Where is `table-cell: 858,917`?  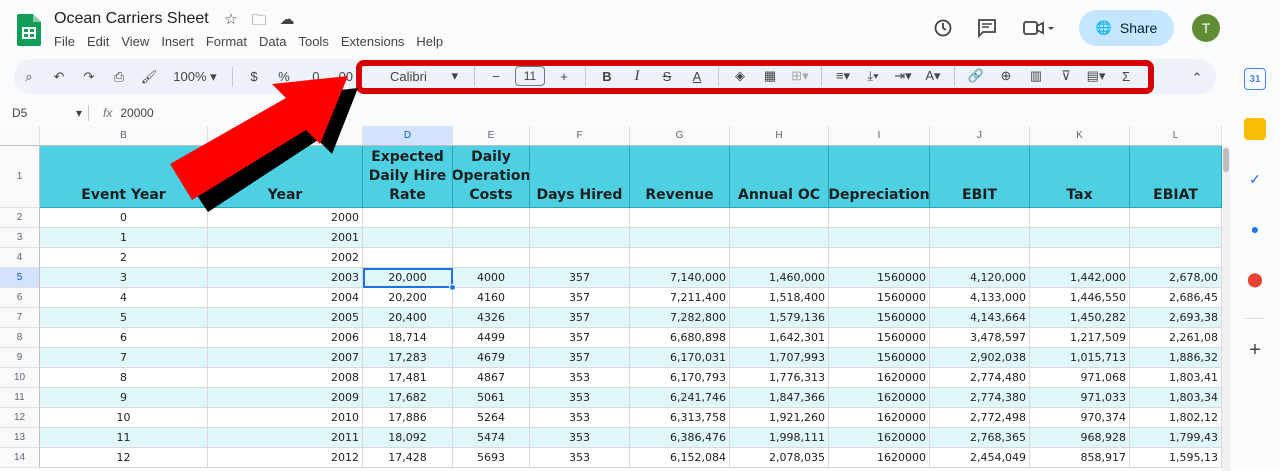 table-cell: 858,917 is located at coordinates (1080, 458).